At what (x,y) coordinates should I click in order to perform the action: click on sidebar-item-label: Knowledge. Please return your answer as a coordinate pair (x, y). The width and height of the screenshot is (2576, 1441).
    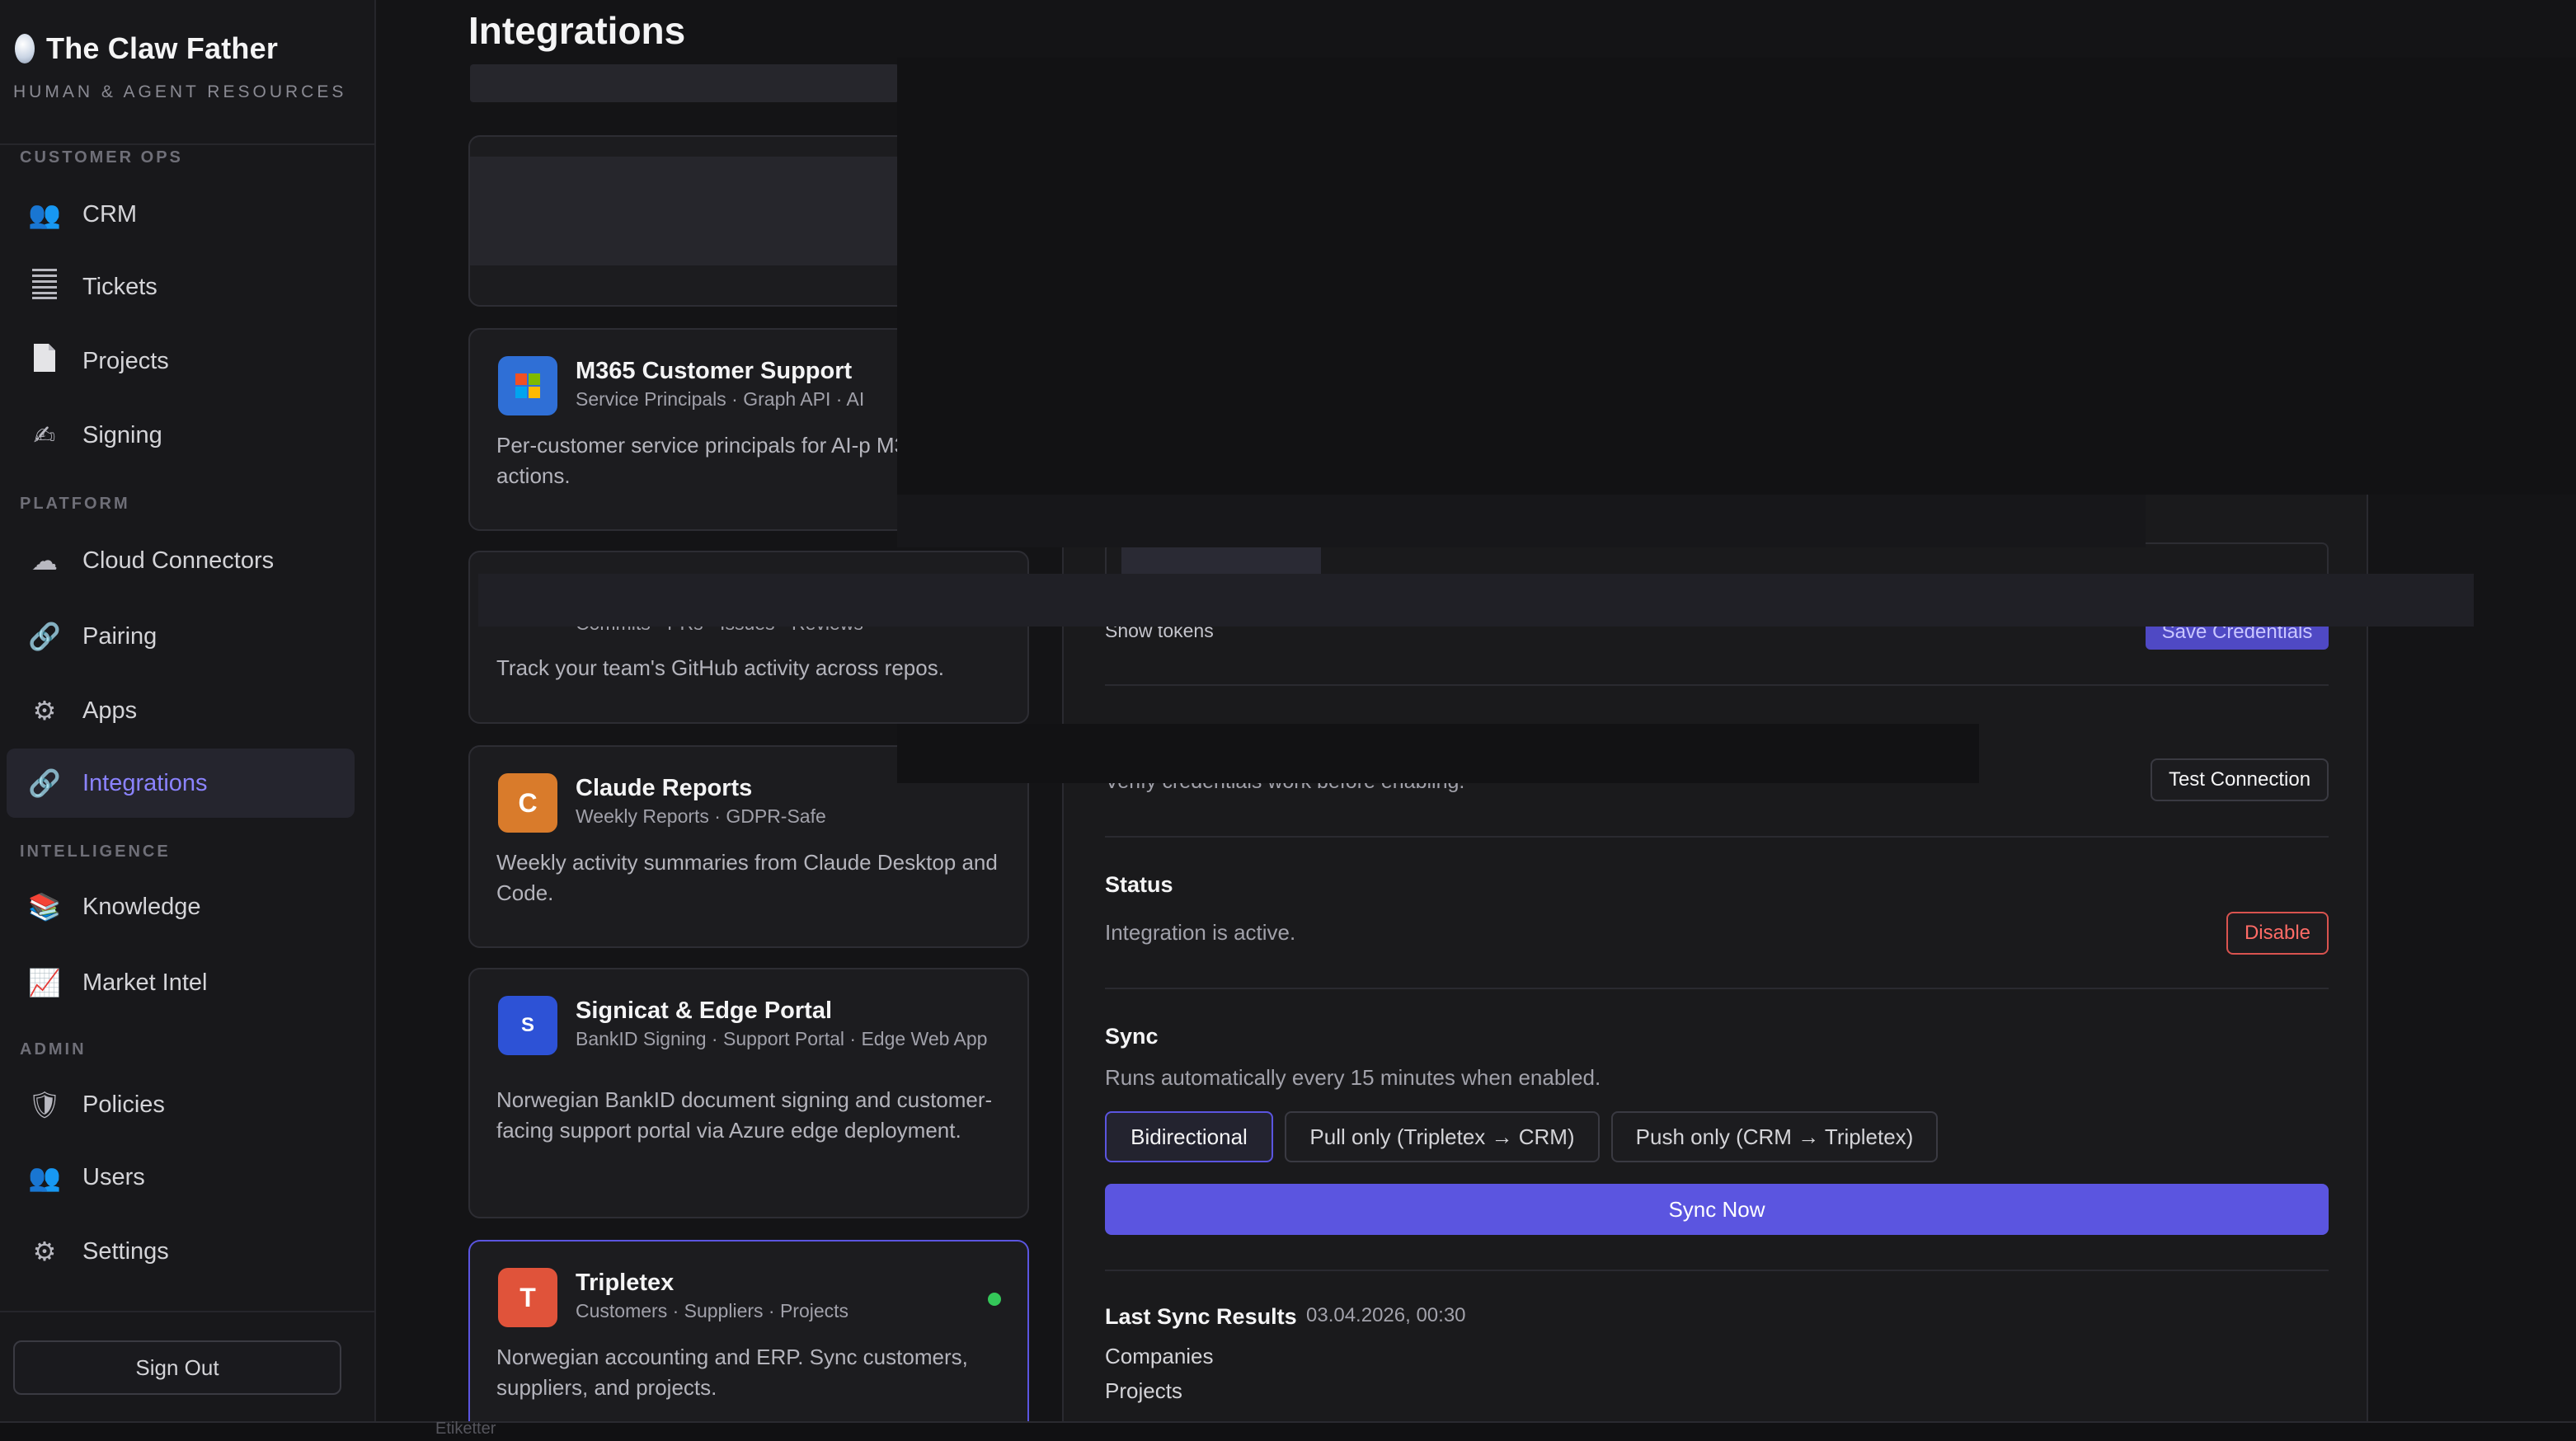
    Looking at the image, I should click on (141, 906).